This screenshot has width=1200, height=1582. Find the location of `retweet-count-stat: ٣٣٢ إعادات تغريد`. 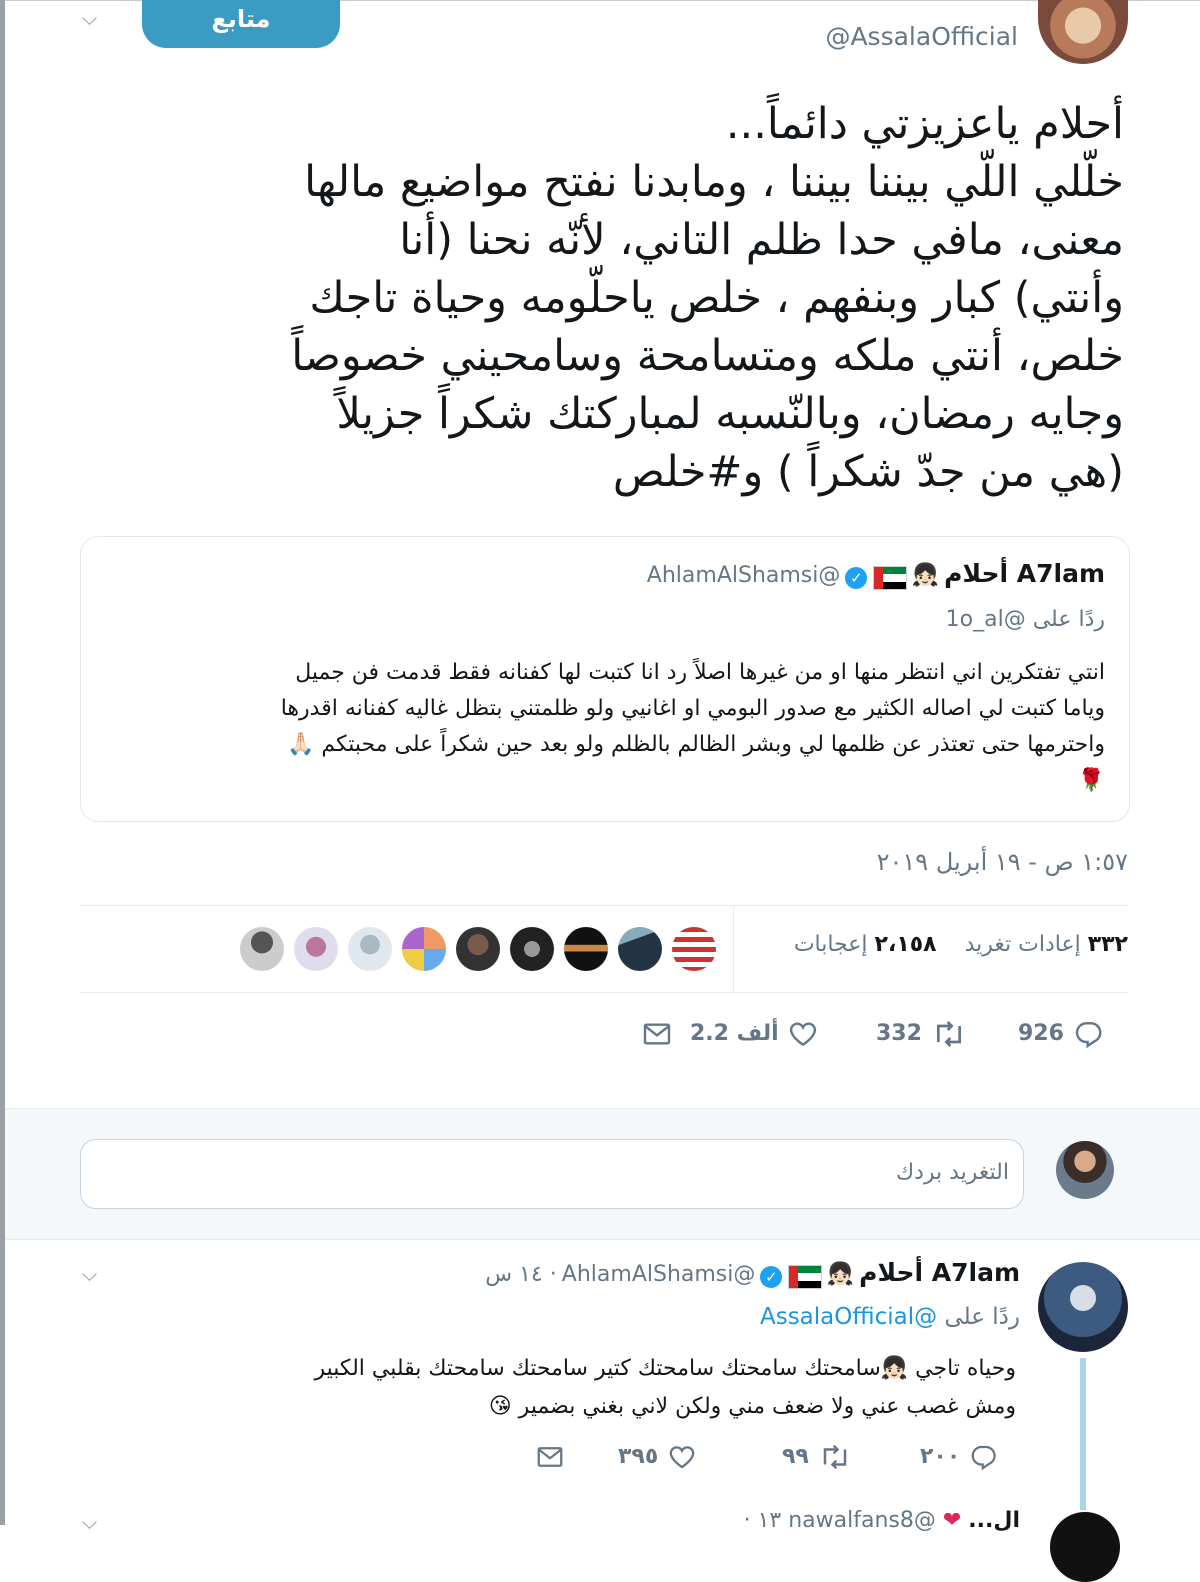

retweet-count-stat: ٣٣٢ إعادات تغريد is located at coordinates (1046, 944).